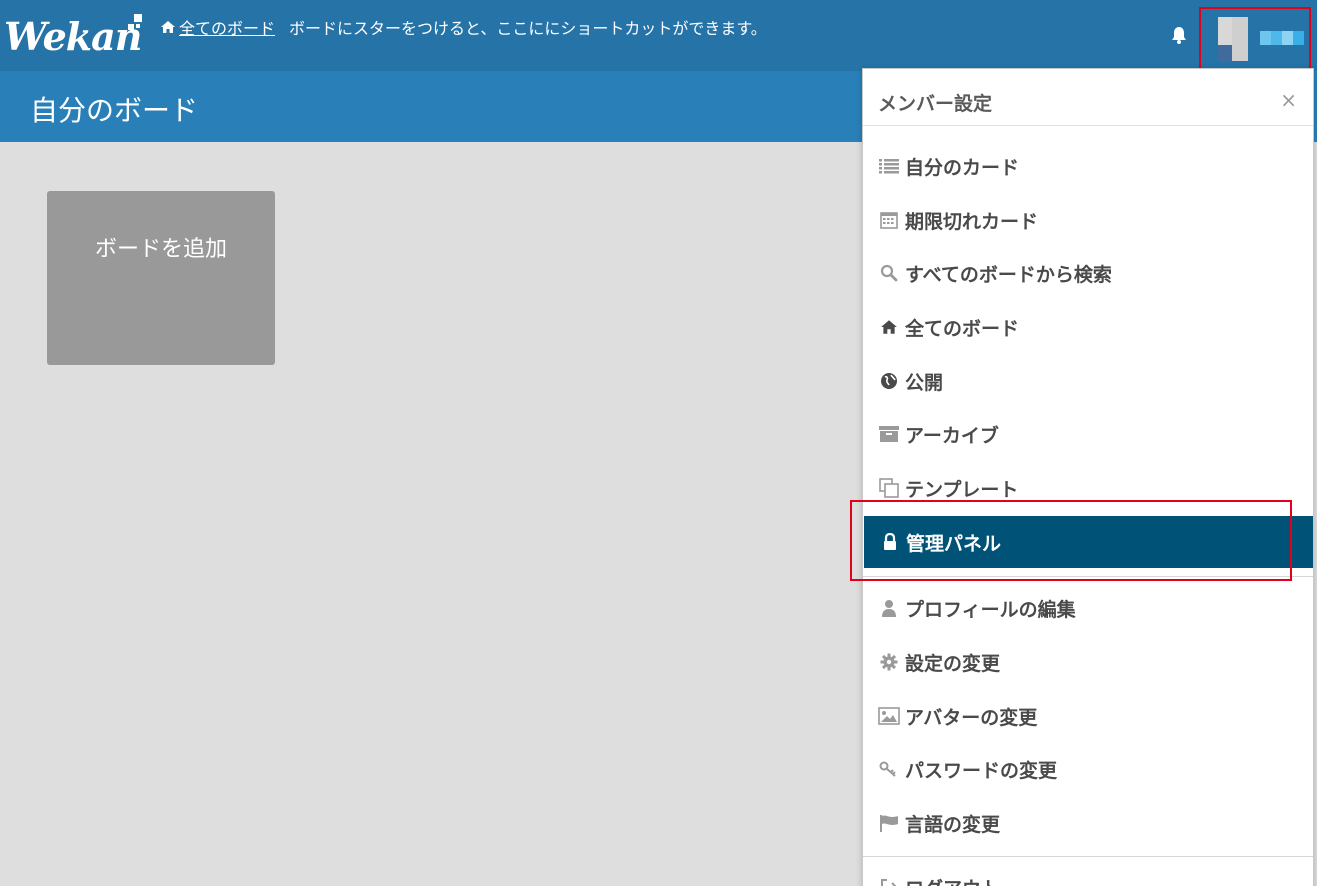  Describe the element at coordinates (1088, 220) in the screenshot. I see `menu-item-overdue-cards: 期限切れカード` at that location.